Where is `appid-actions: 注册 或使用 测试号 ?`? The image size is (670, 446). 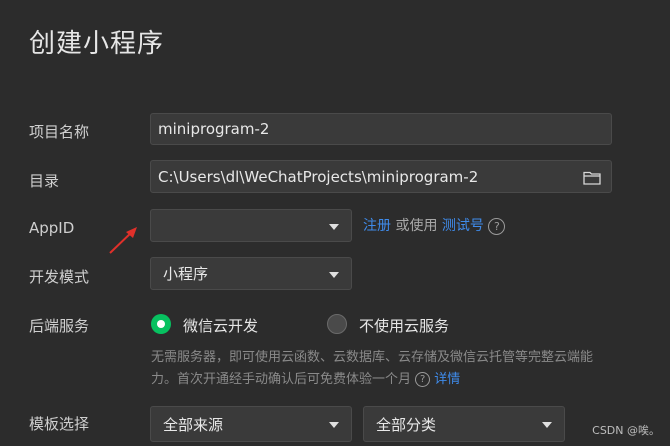 appid-actions: 注册 或使用 测试号 ? is located at coordinates (434, 225).